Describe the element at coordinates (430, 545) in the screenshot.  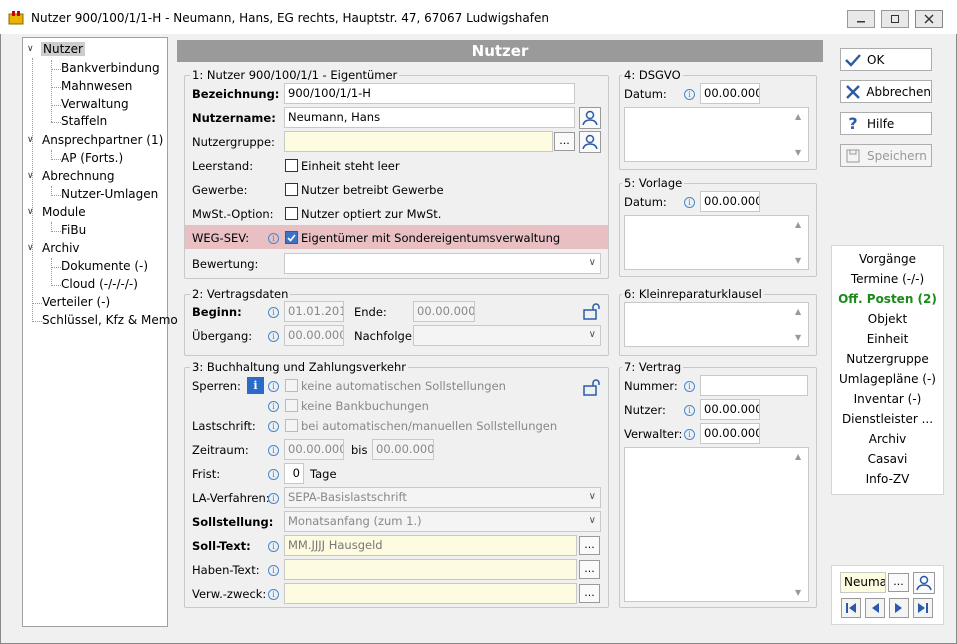
I see `soll-text-field: MM.JJJJ Hausgeld` at that location.